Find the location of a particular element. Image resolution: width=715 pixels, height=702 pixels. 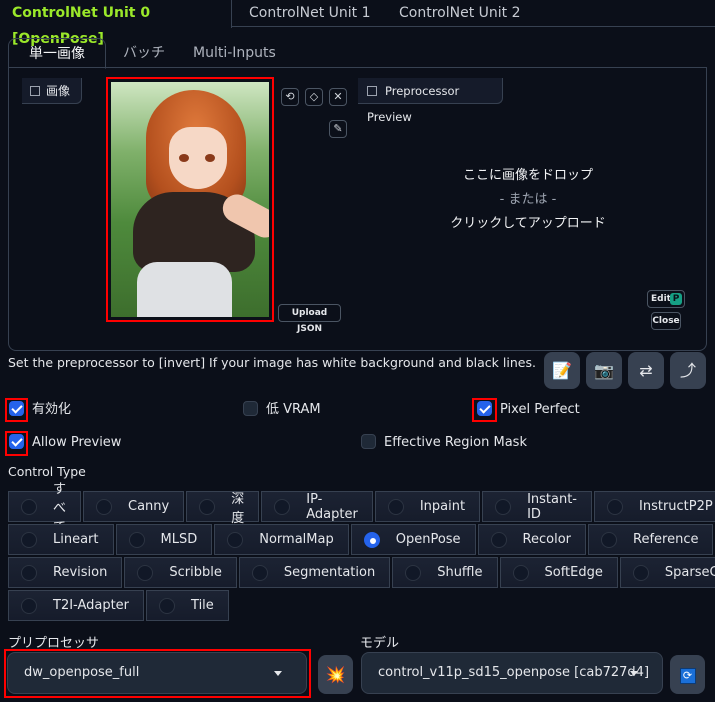

tab-single-image: 単一画像 is located at coordinates (57, 53).